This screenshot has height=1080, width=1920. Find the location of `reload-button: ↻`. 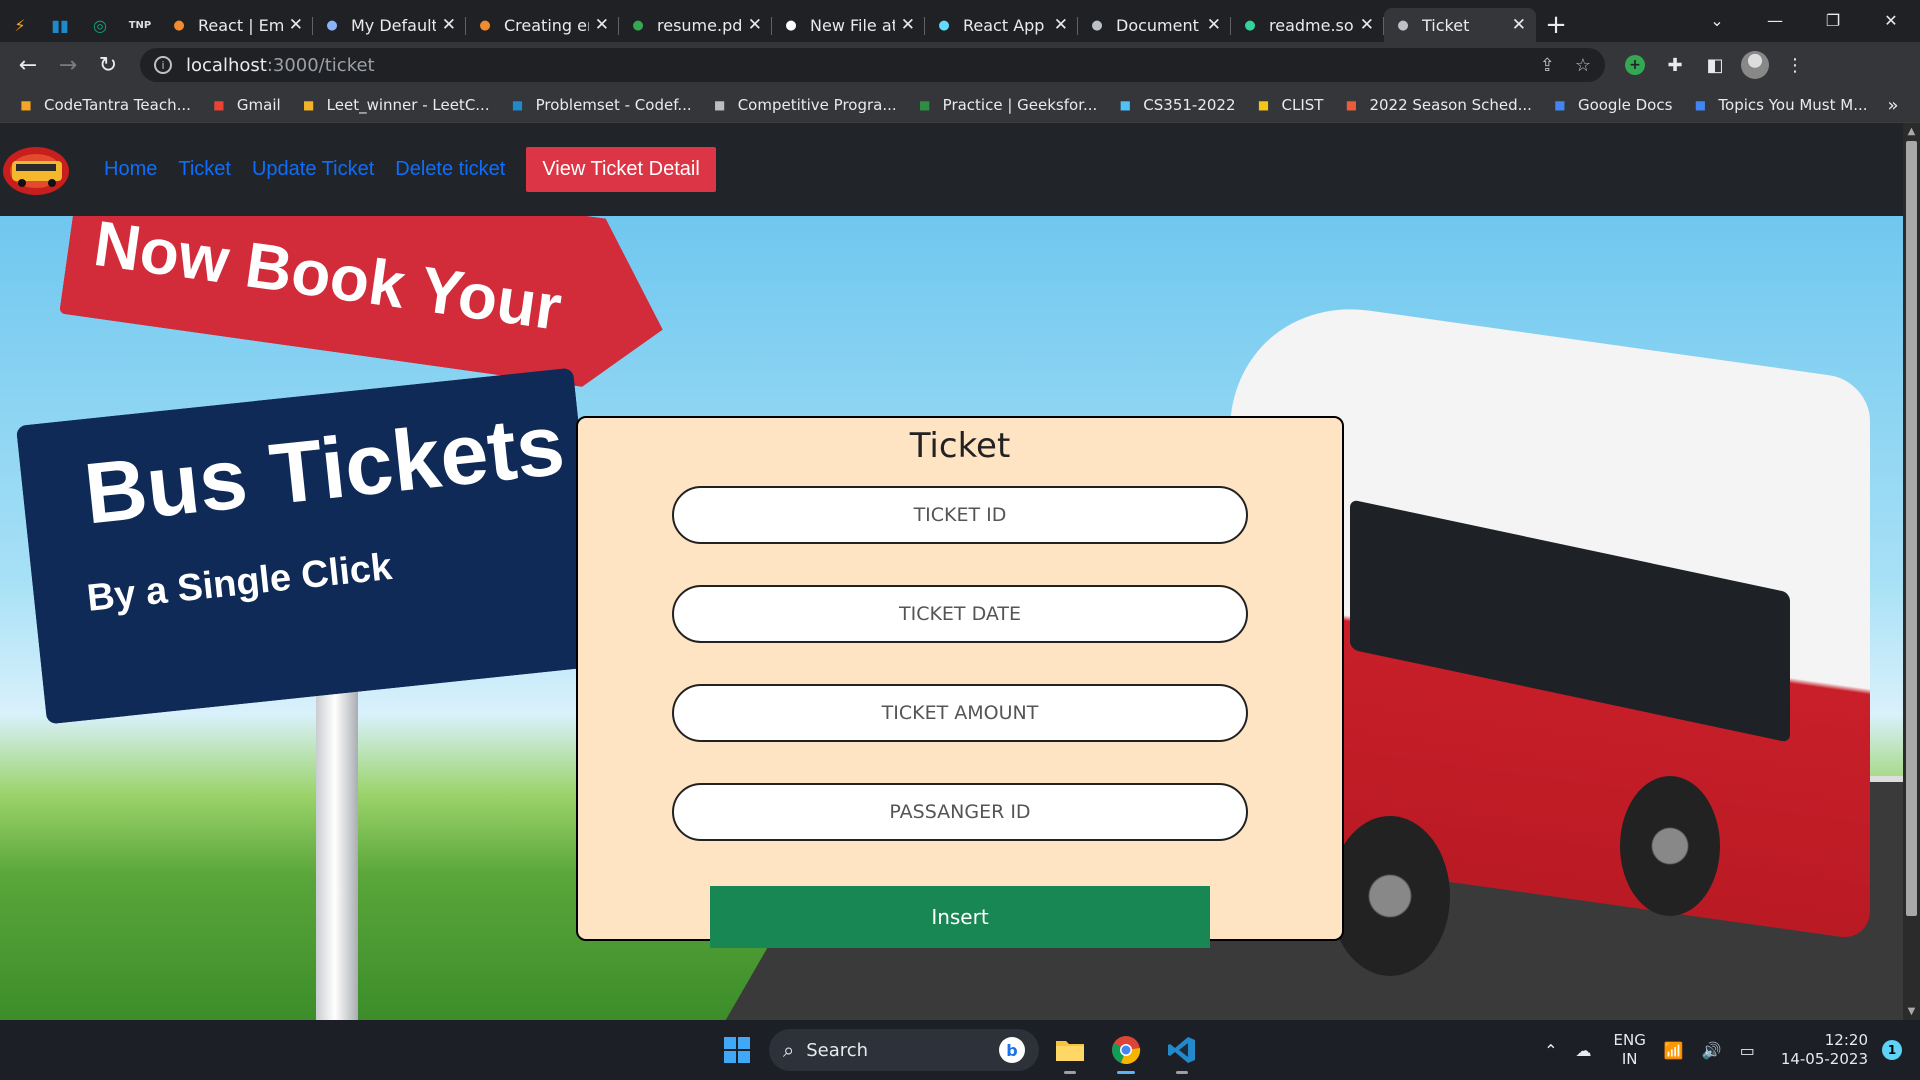

reload-button: ↻ is located at coordinates (108, 65).